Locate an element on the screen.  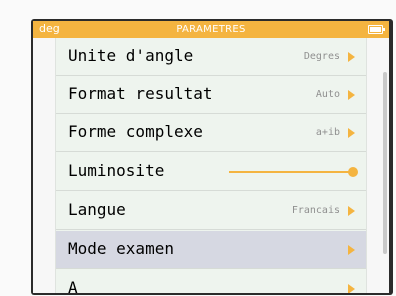
slider-knob is located at coordinates (353, 172).